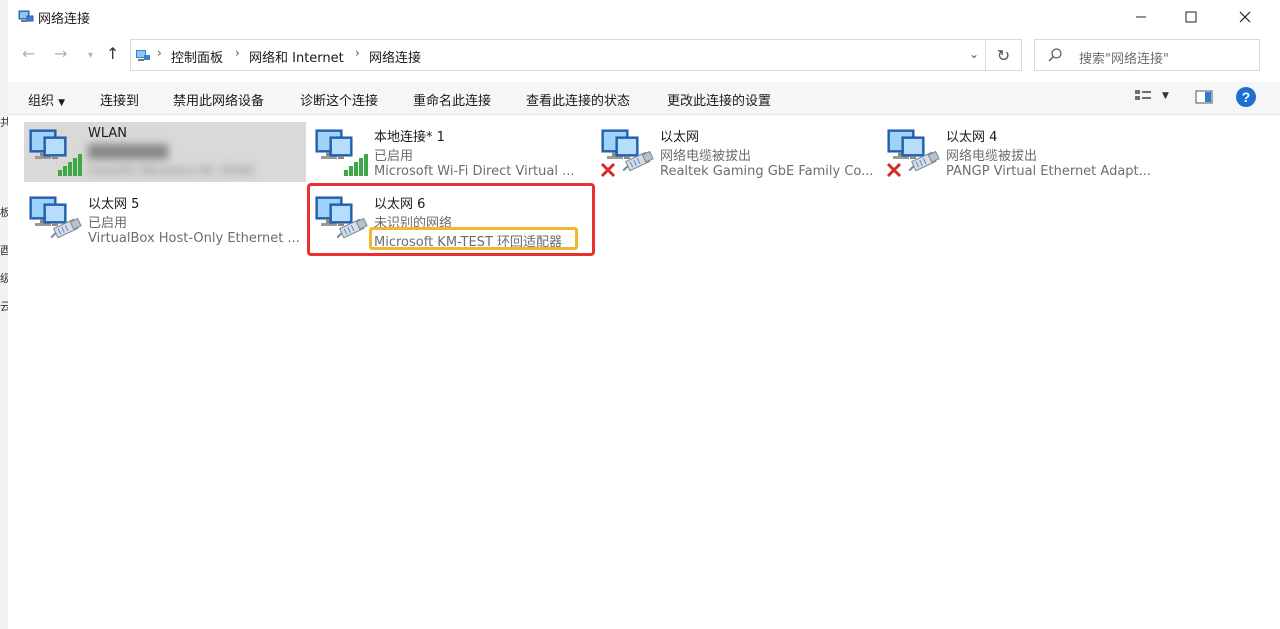 The image size is (1280, 629). I want to click on breadcrumb-control-panel: 控制面板, so click(197, 56).